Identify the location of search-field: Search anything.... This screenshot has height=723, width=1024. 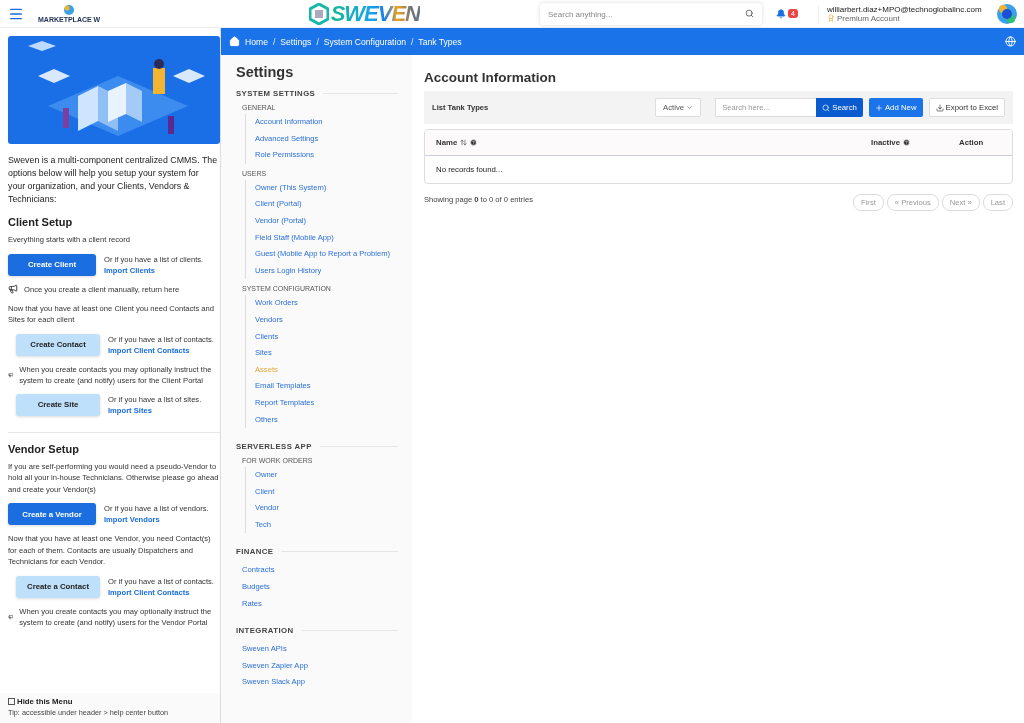
(651, 14).